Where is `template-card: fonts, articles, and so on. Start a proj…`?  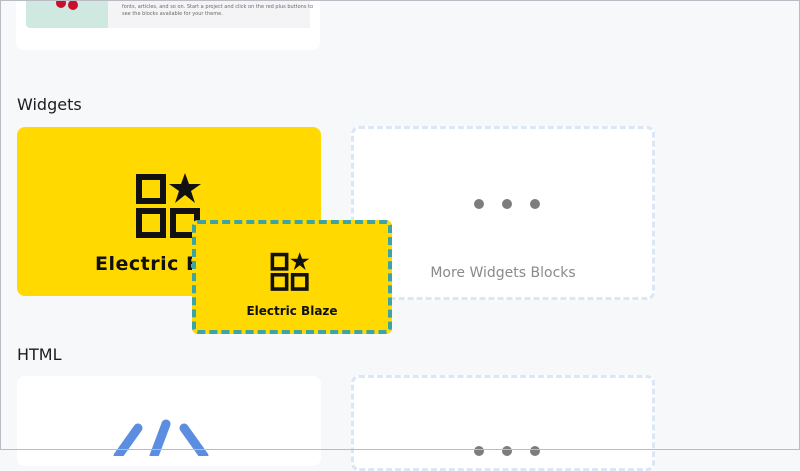
template-card: fonts, articles, and so on. Start a proj… is located at coordinates (168, 25).